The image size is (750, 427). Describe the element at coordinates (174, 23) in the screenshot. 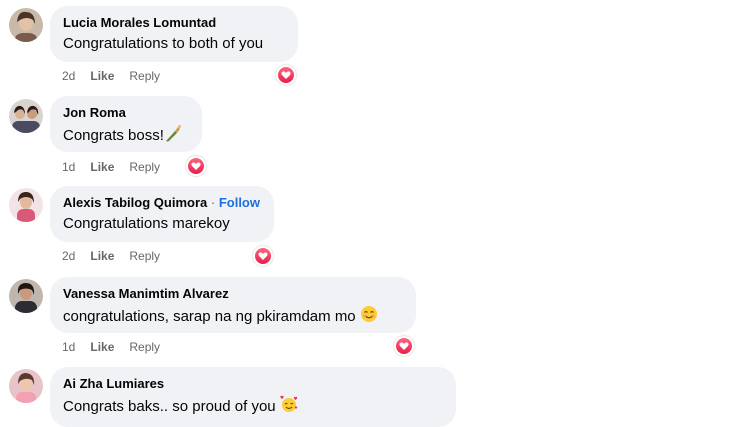

I see `commenter-name: Lucia Morales Lomuntad` at that location.